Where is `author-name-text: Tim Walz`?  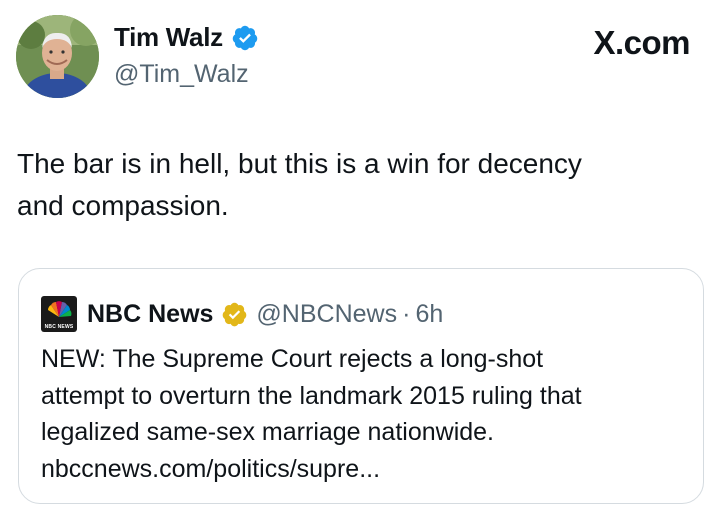
author-name-text: Tim Walz is located at coordinates (168, 37).